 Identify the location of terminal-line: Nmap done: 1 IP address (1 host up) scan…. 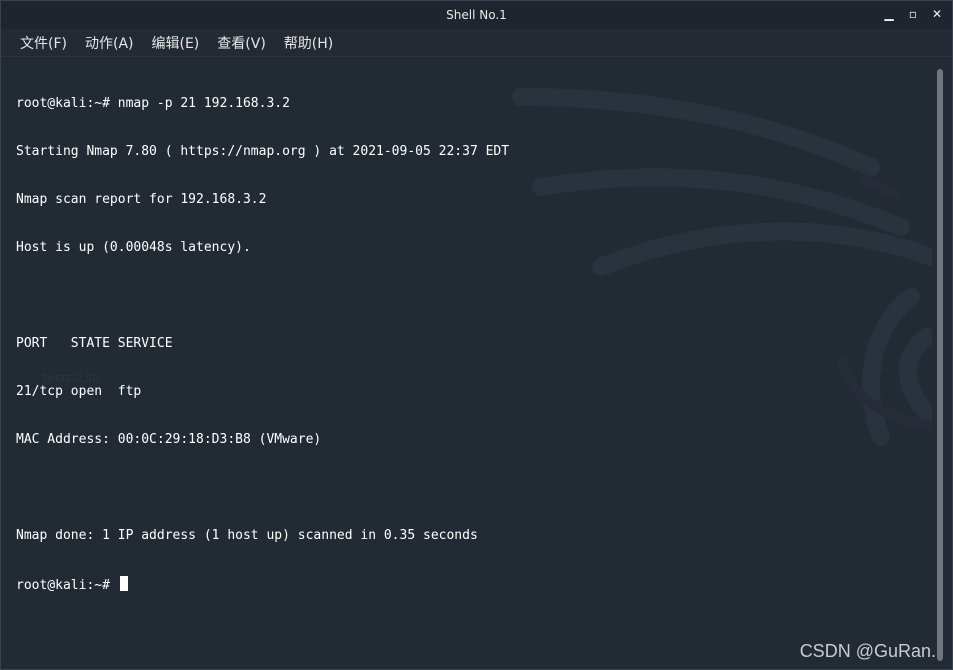
(247, 535).